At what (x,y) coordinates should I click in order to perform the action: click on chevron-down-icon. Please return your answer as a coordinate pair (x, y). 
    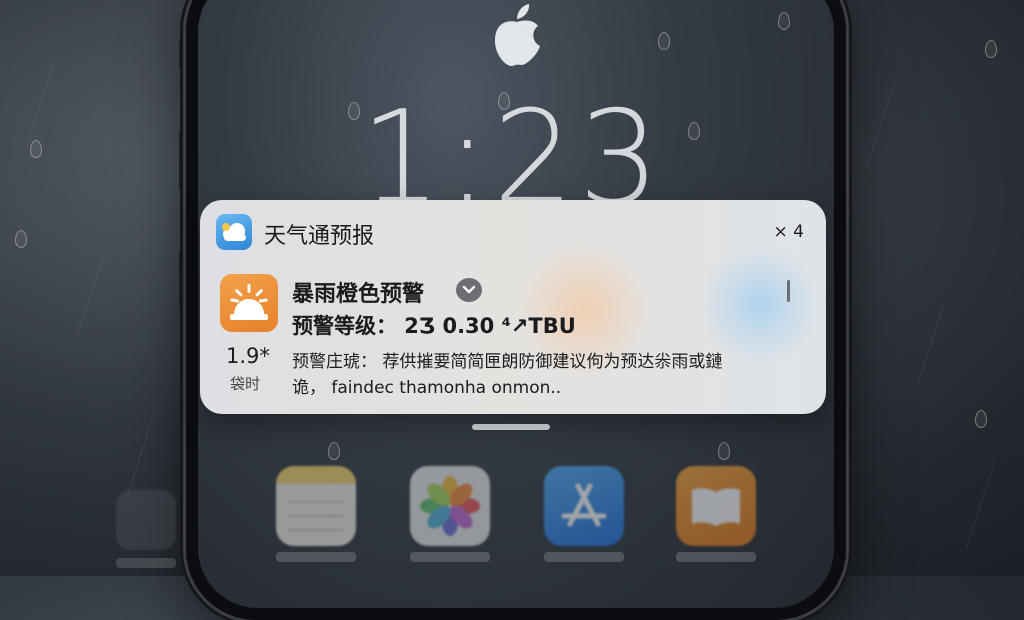
    Looking at the image, I should click on (469, 290).